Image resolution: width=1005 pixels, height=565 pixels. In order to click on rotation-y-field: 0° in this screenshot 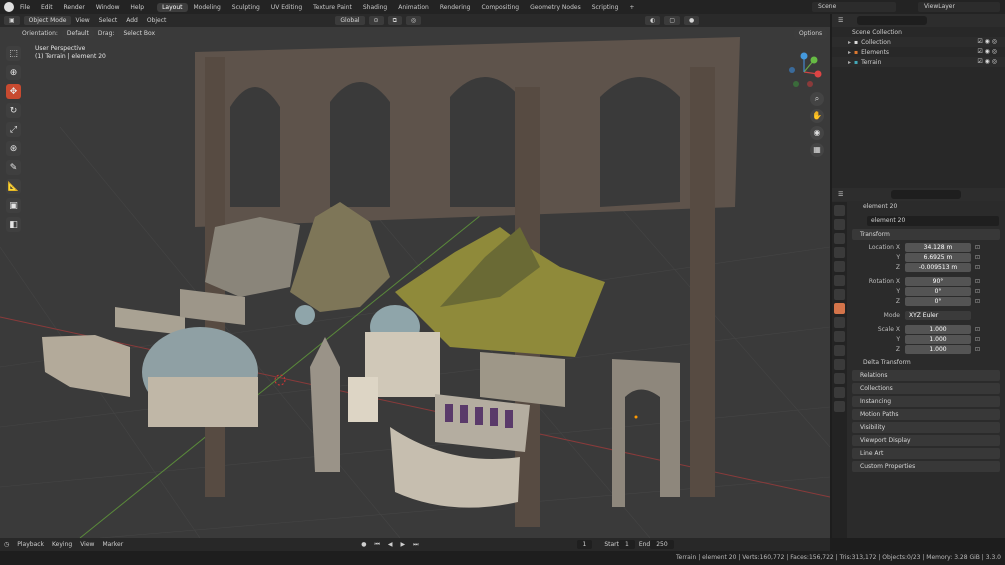, I will do `click(938, 291)`.